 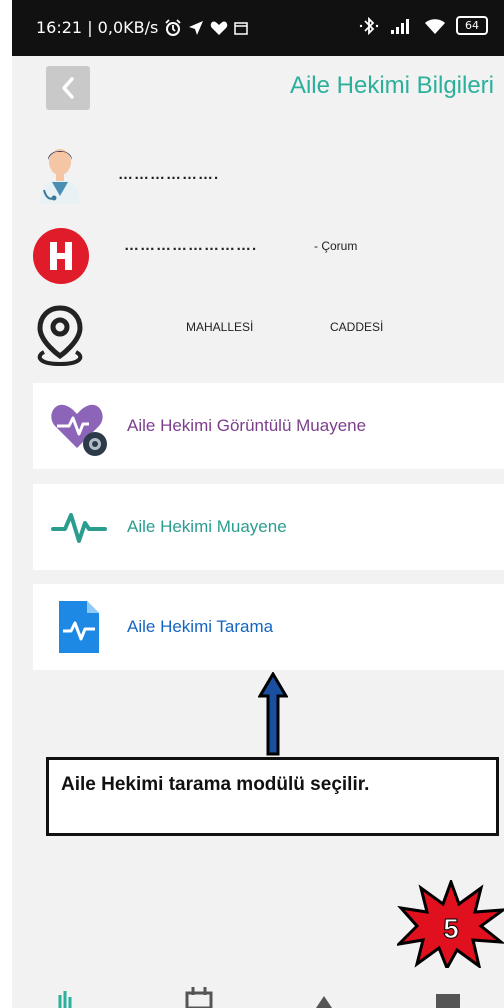 I want to click on chevron-left-icon, so click(x=68, y=88).